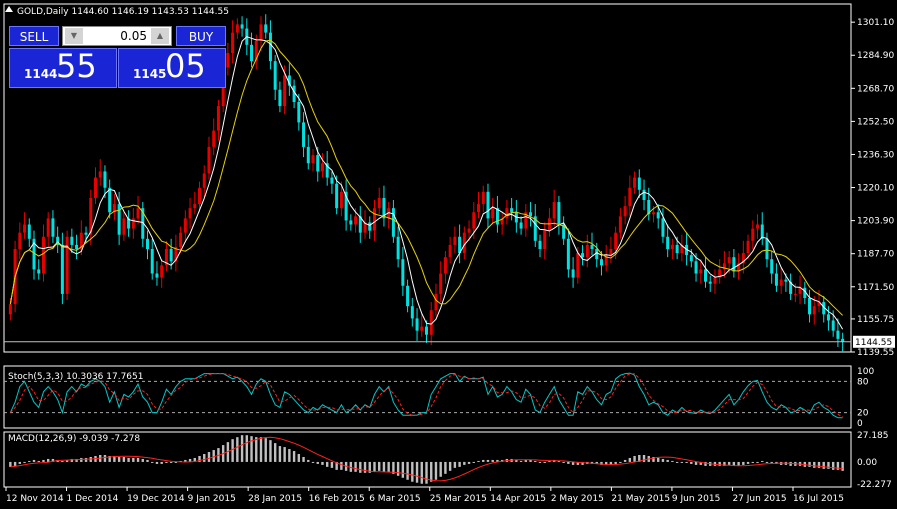 This screenshot has width=897, height=509. I want to click on lot-size-field: ▼ 0.05 ▲, so click(117, 36).